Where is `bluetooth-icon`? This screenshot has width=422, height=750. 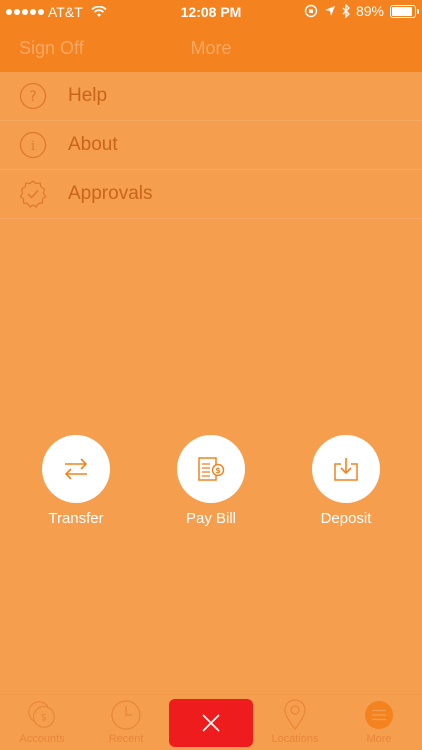 bluetooth-icon is located at coordinates (346, 11).